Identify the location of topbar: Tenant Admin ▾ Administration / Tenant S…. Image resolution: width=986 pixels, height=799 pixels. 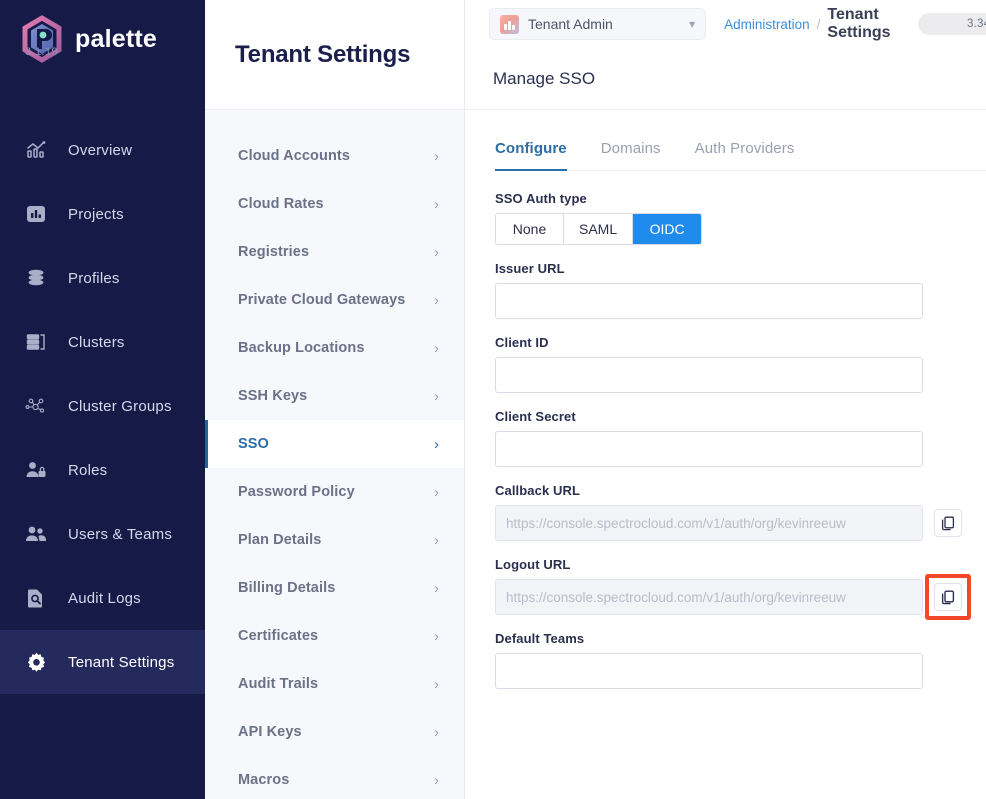
(725, 24).